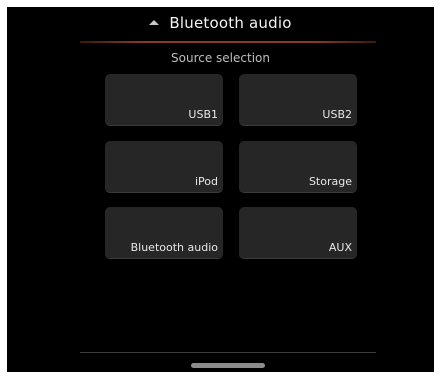  I want to click on source-tile-aux: AUX, so click(298, 233).